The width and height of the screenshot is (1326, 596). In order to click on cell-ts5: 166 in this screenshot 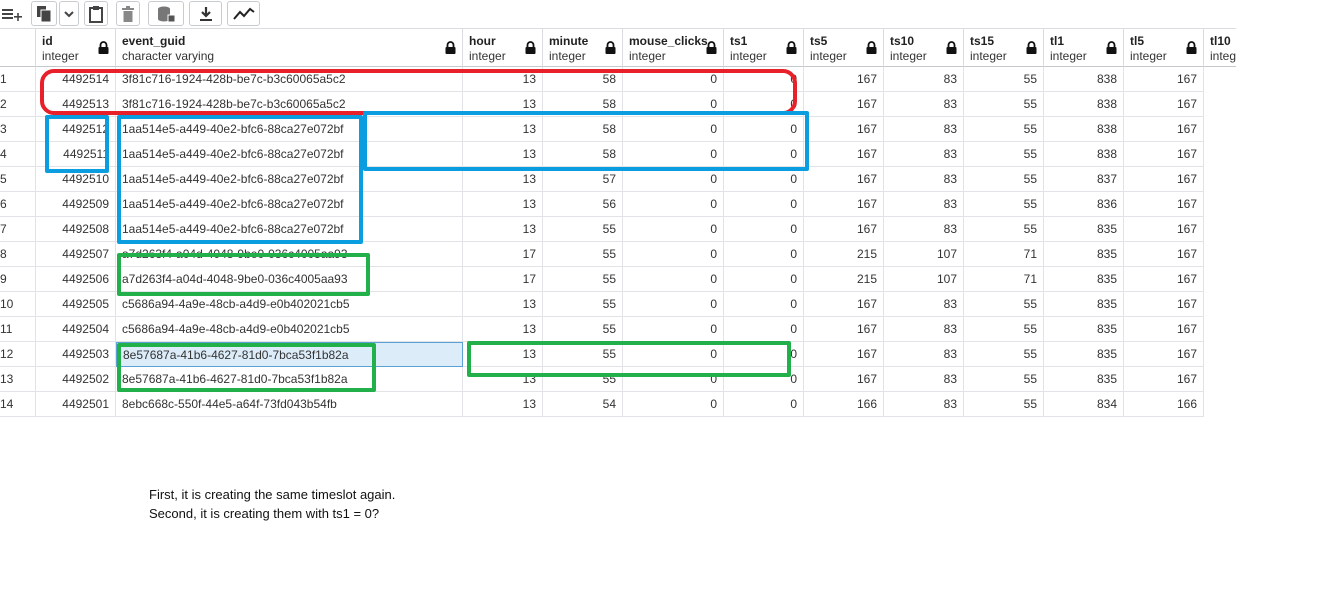, I will do `click(844, 404)`.